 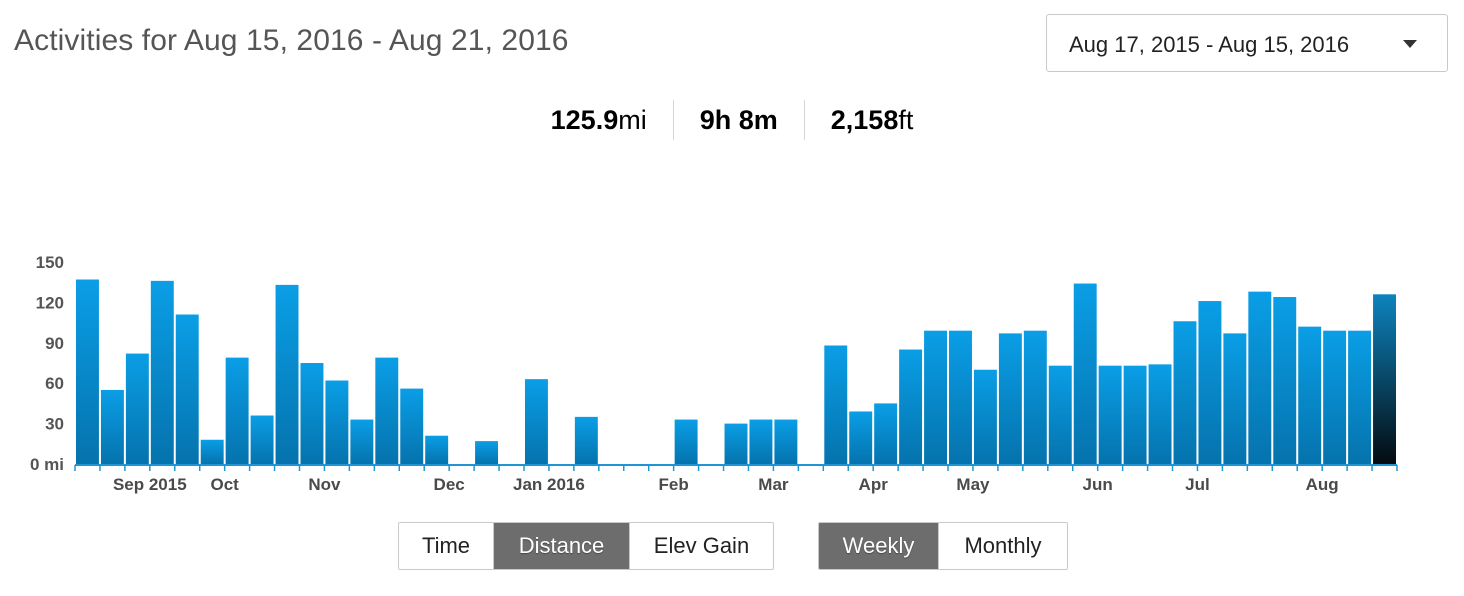 What do you see at coordinates (446, 546) in the screenshot?
I see `time-toggle-button: Time` at bounding box center [446, 546].